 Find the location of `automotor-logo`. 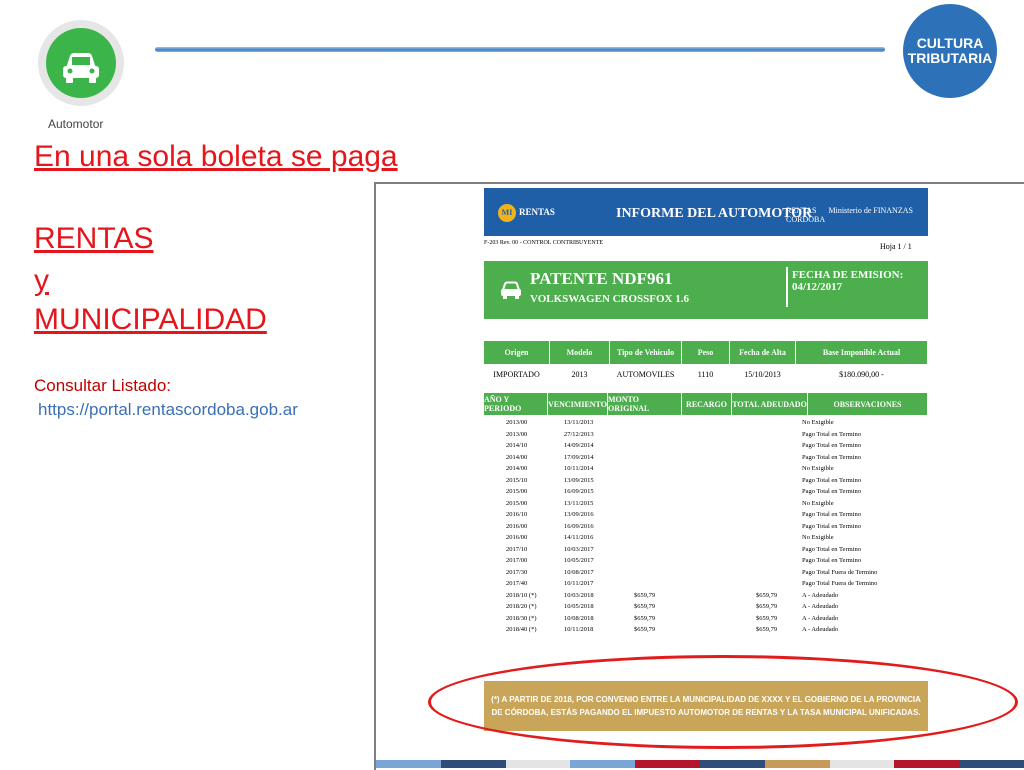

automotor-logo is located at coordinates (81, 63).